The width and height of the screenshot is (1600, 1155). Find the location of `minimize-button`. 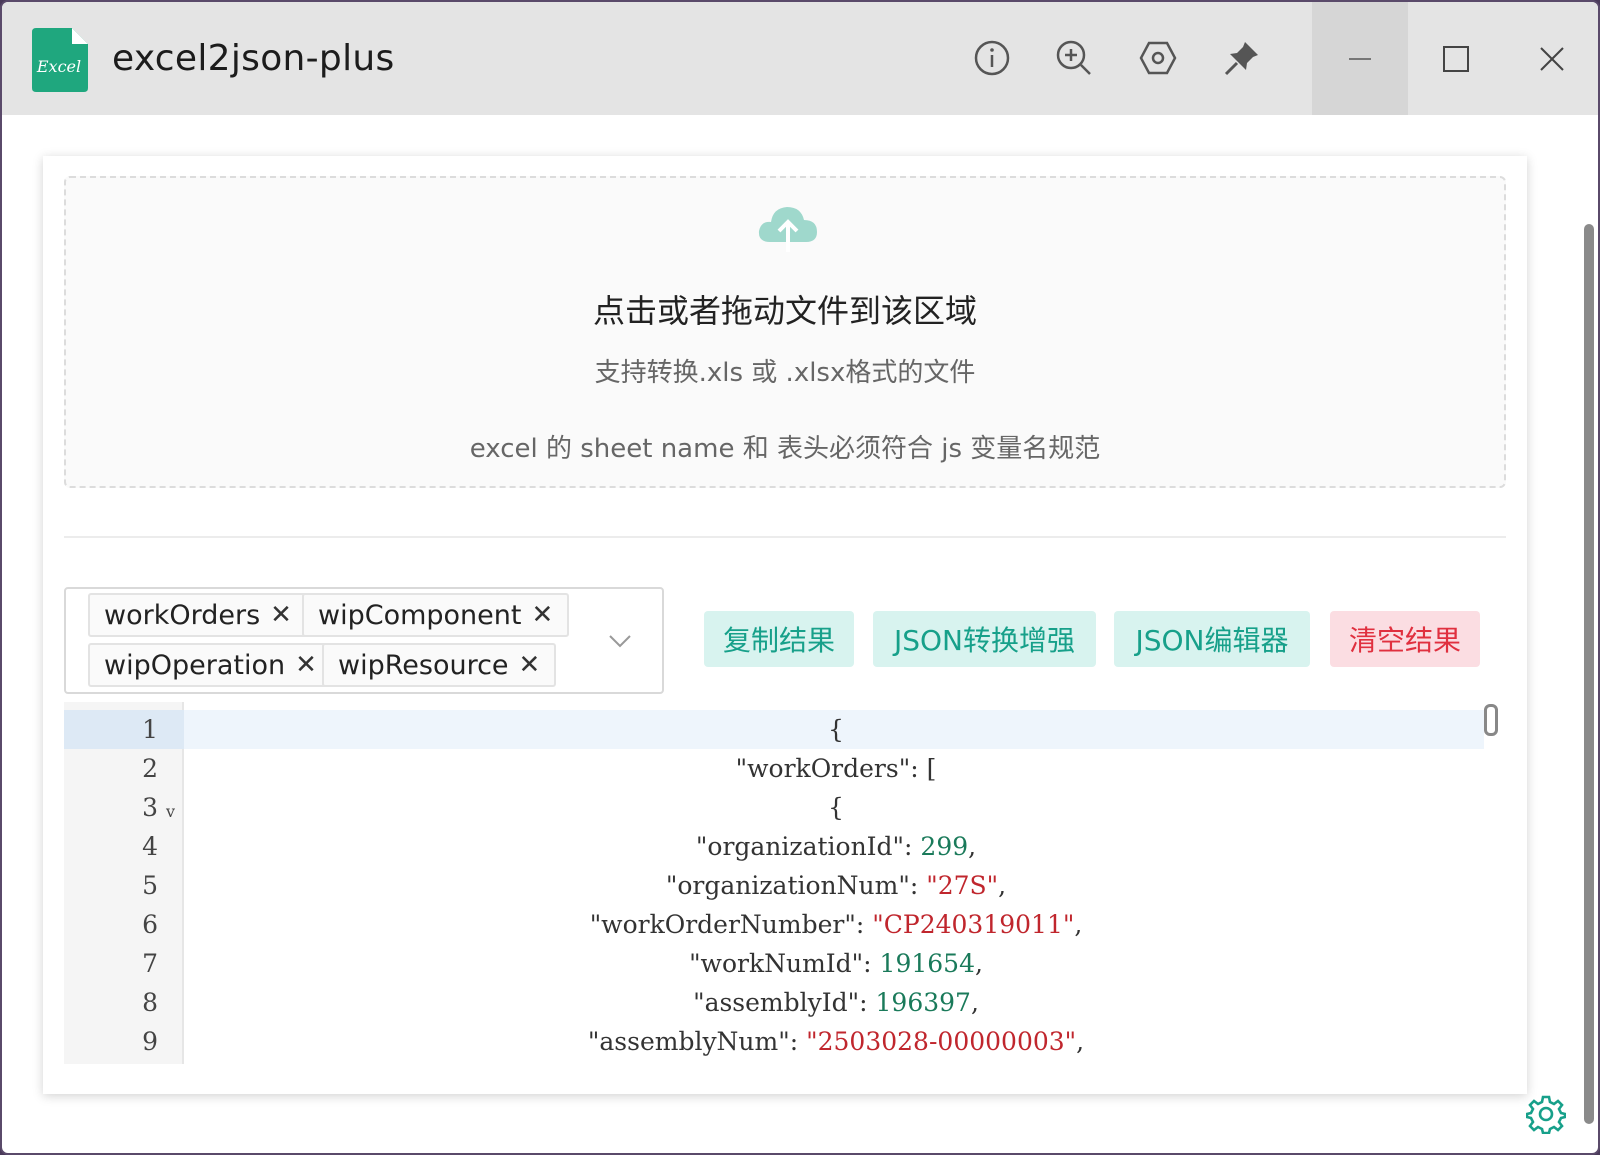

minimize-button is located at coordinates (1360, 58).